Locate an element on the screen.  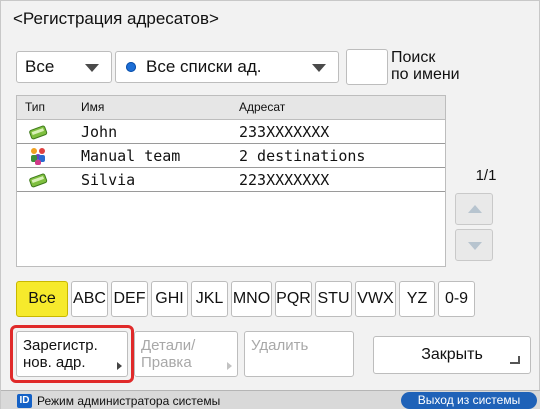
tab-abc: ABC is located at coordinates (89, 299).